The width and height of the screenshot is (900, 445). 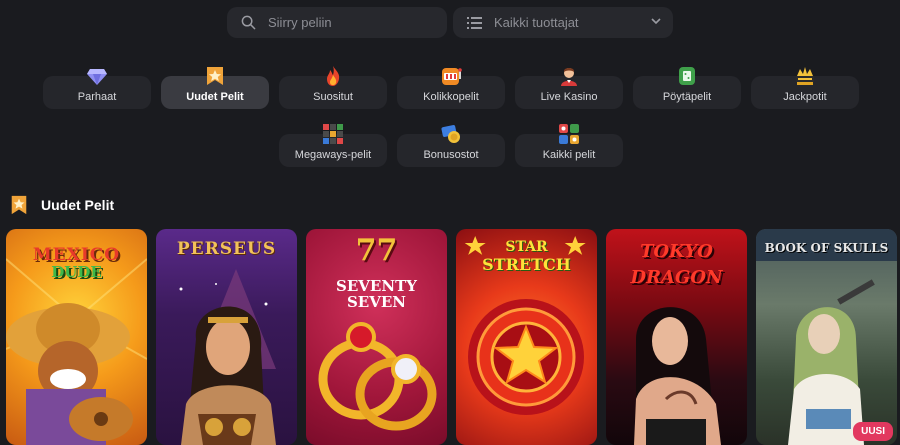 What do you see at coordinates (76, 272) in the screenshot?
I see `game-title-line2: DUDE` at bounding box center [76, 272].